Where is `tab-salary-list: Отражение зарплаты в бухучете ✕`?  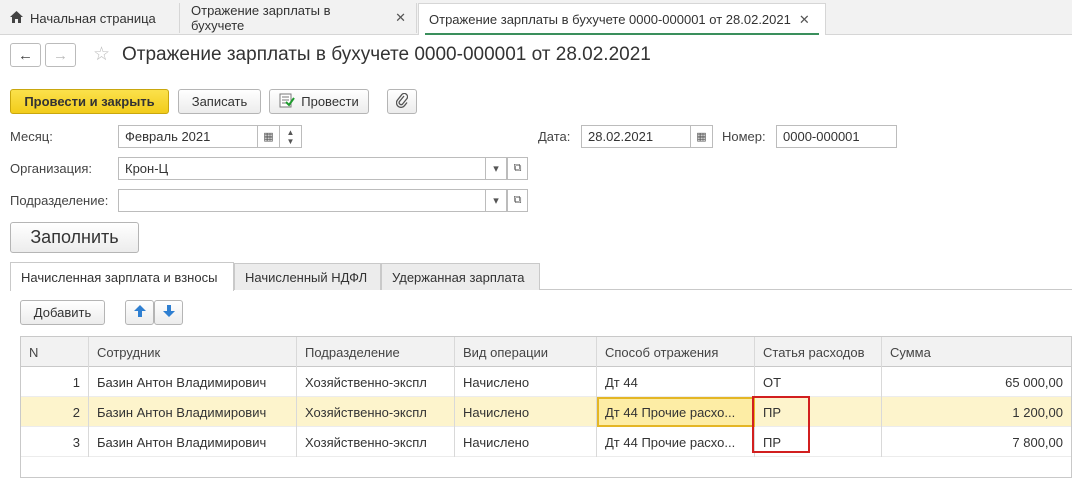 tab-salary-list: Отражение зарплаты в бухучете ✕ is located at coordinates (299, 18).